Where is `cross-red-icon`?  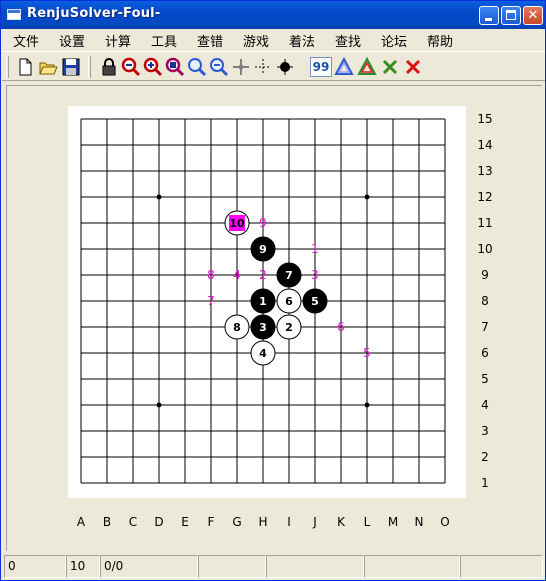 cross-red-icon is located at coordinates (413, 67).